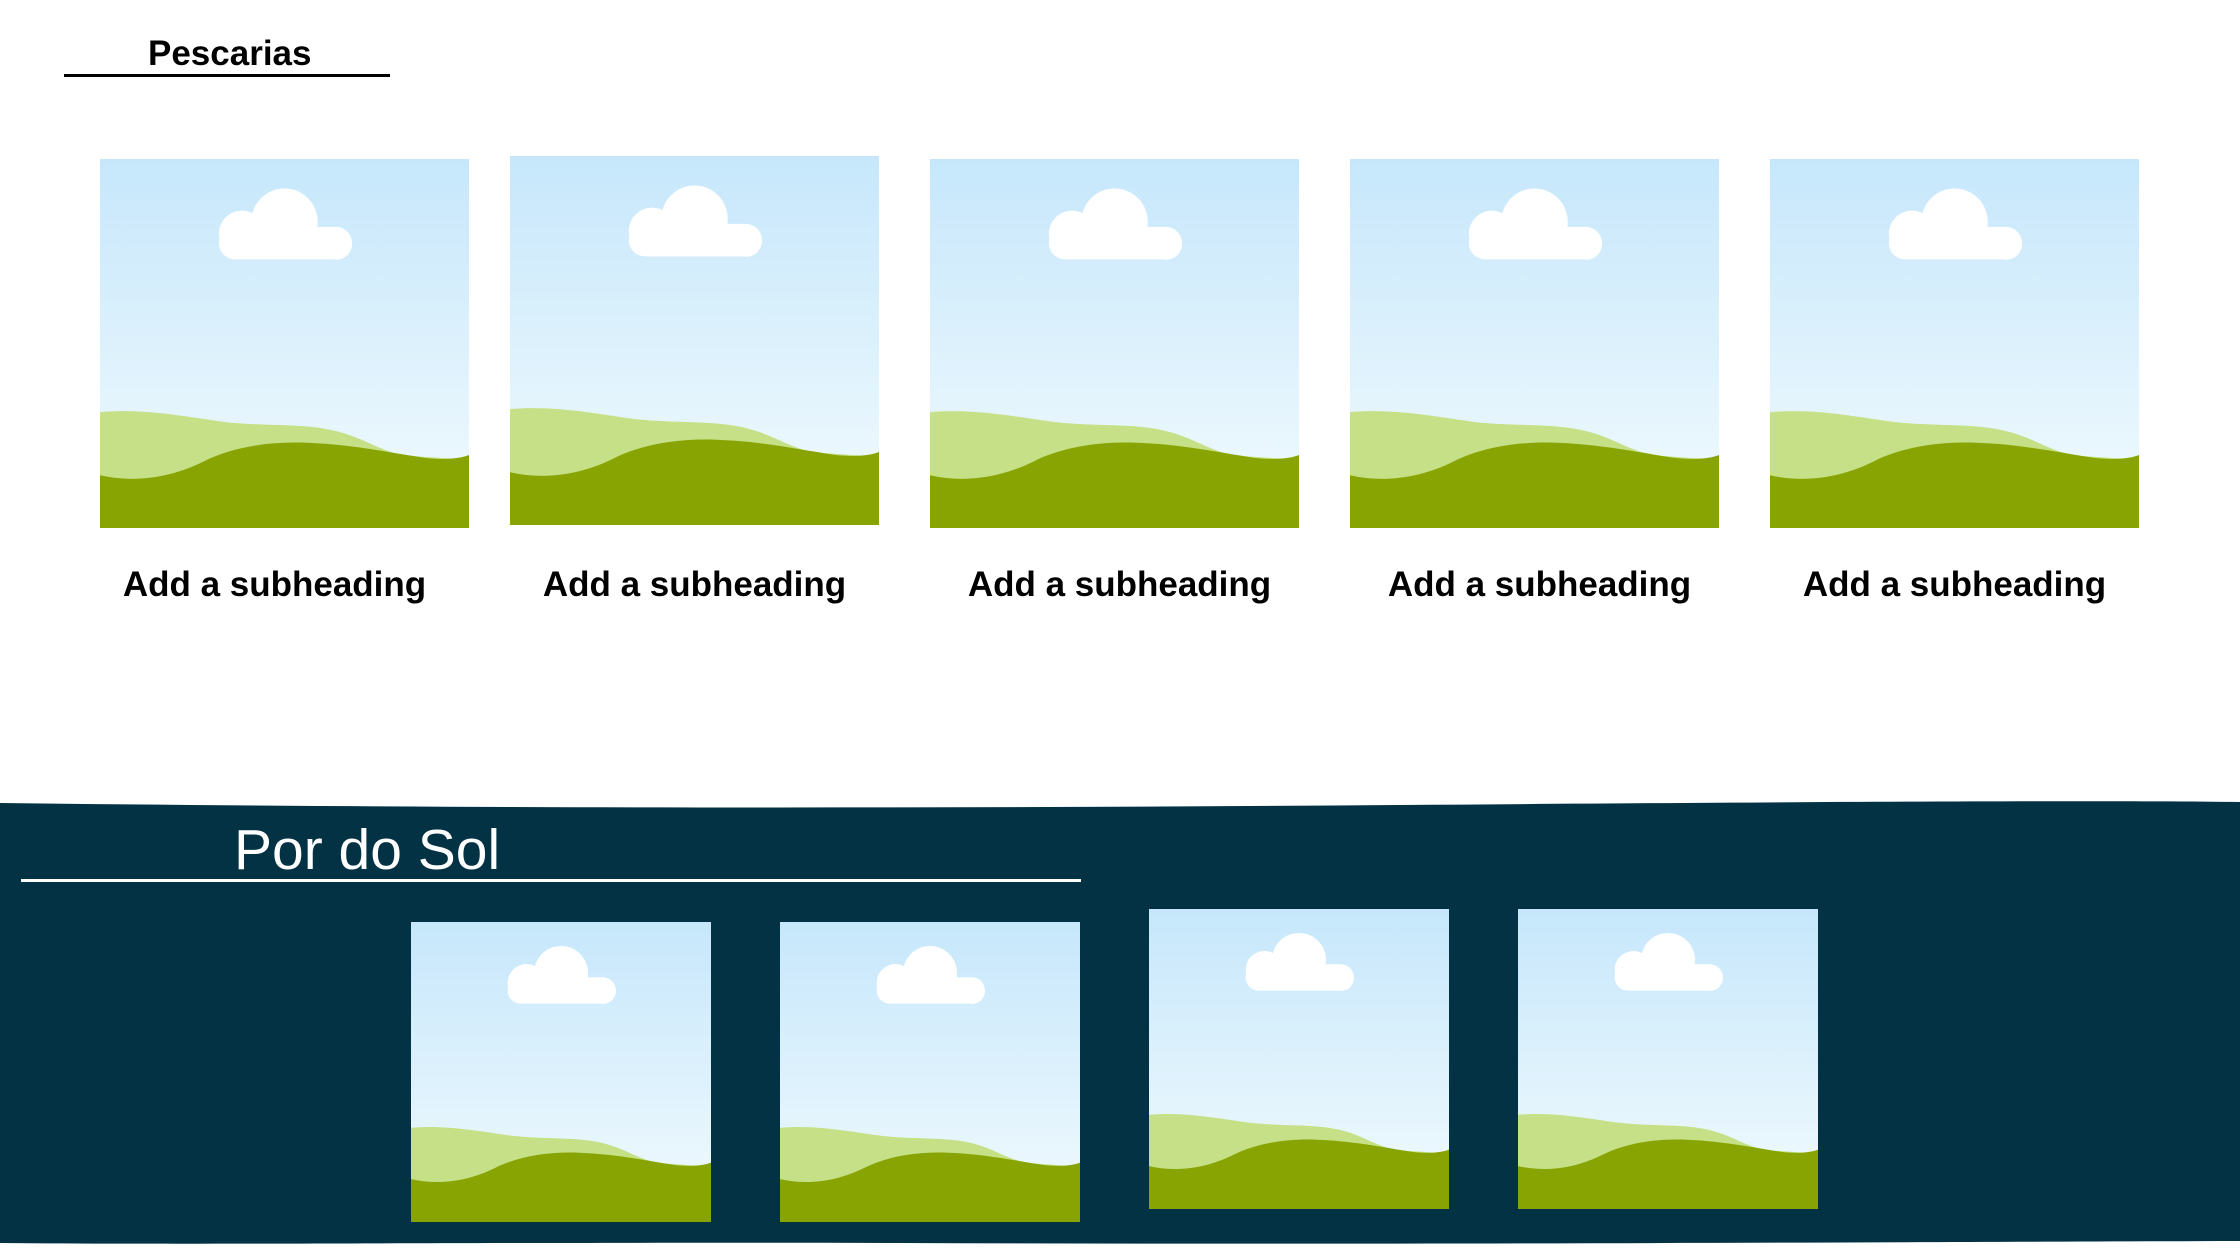  What do you see at coordinates (1539, 585) in the screenshot?
I see `image-subheading-4: Add a subheading` at bounding box center [1539, 585].